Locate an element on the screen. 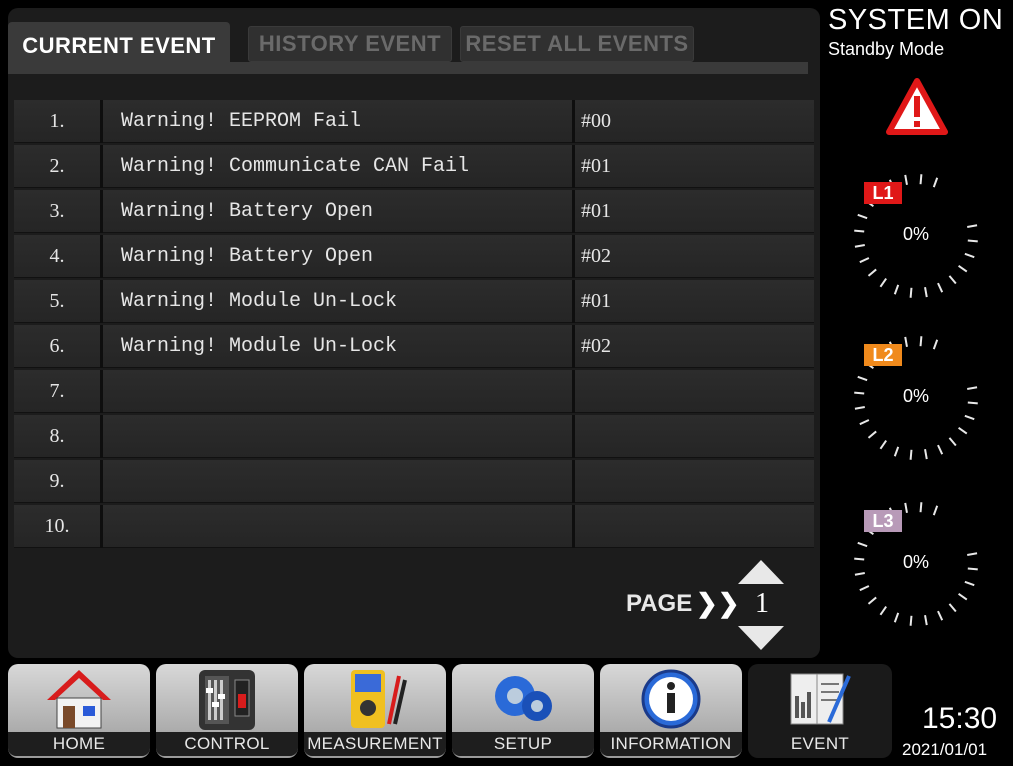 The image size is (1013, 766). page-number: 1 is located at coordinates (762, 603).